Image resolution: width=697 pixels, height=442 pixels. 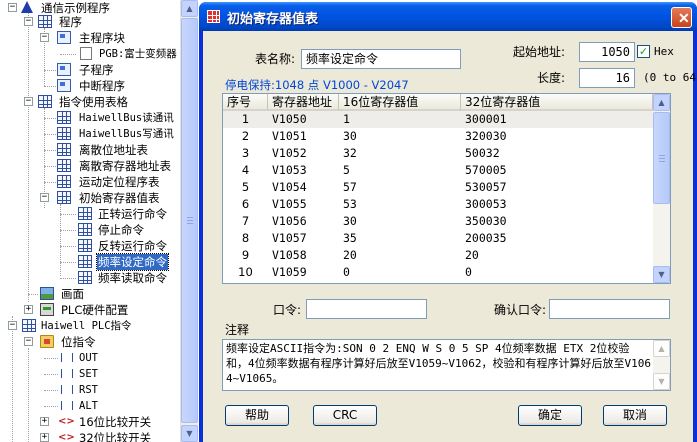 I want to click on tree-node-plc-hw: + PLC硬件配置, so click(x=90, y=310).